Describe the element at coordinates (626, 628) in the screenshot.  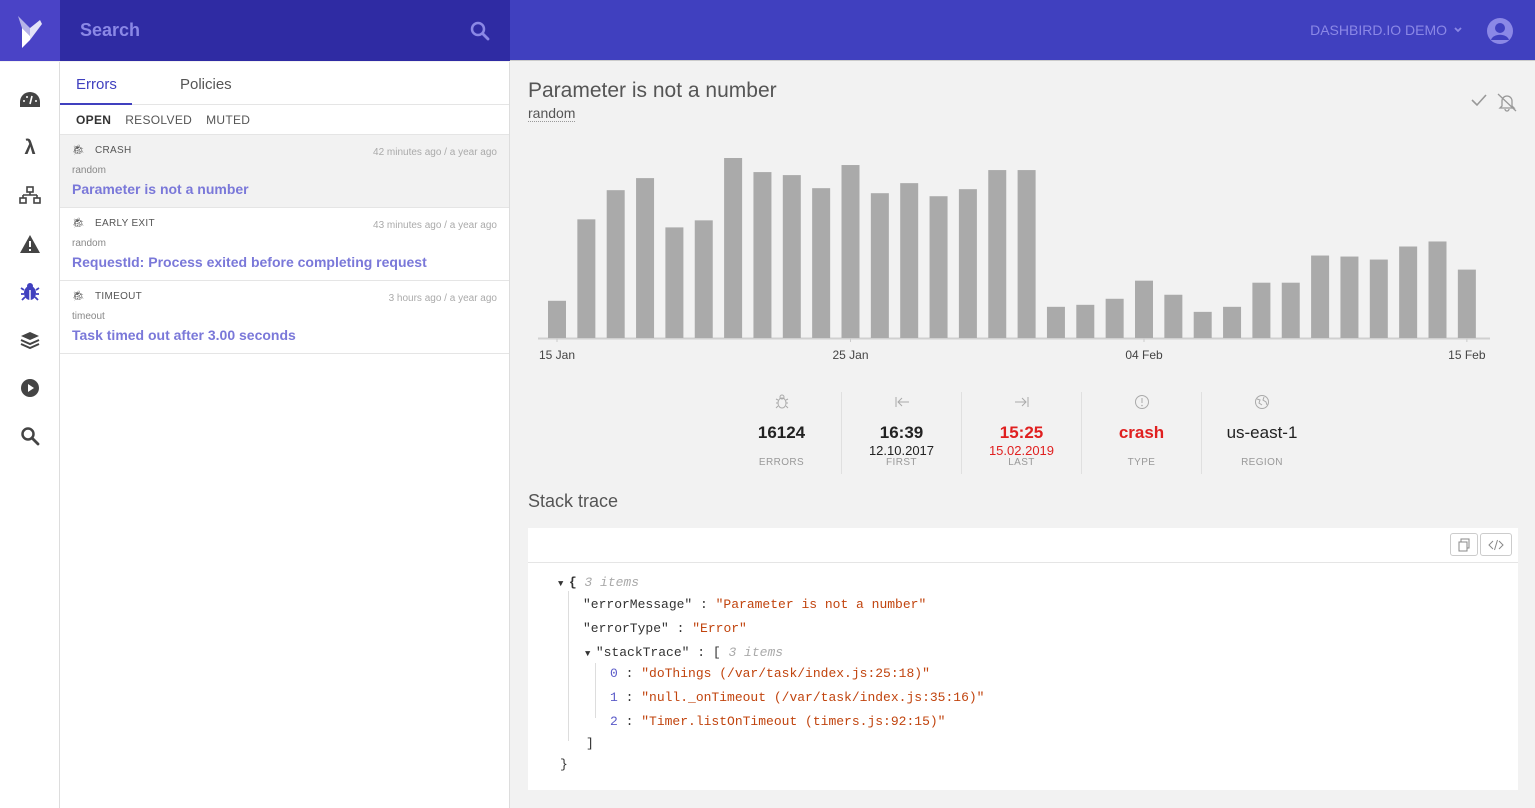
I see `json-key: "errorType"` at that location.